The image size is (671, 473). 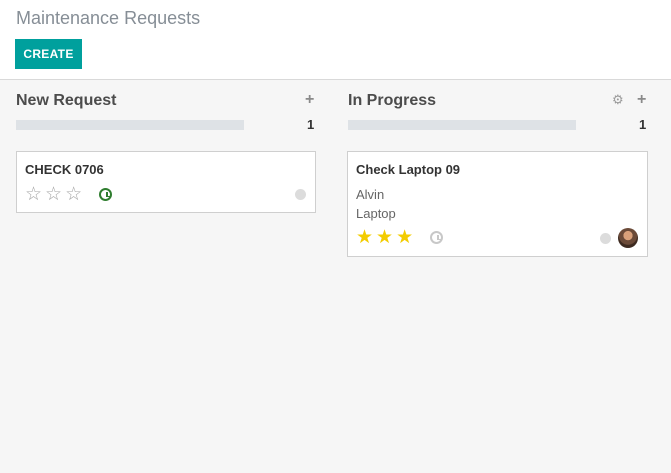 What do you see at coordinates (108, 18) in the screenshot?
I see `breadcrumb: Maintenance Requests` at bounding box center [108, 18].